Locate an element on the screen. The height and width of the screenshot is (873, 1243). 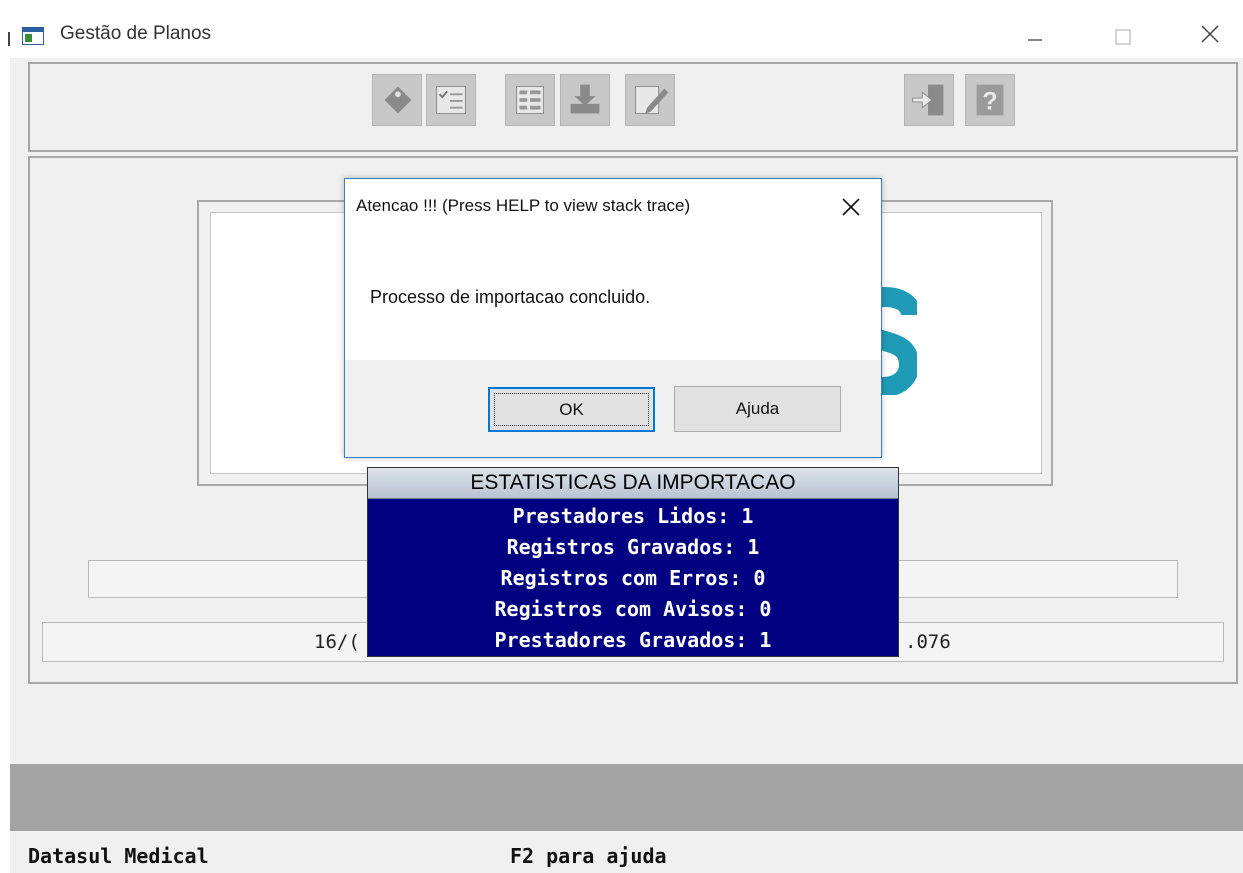
maximize-button is located at coordinates (1123, 37).